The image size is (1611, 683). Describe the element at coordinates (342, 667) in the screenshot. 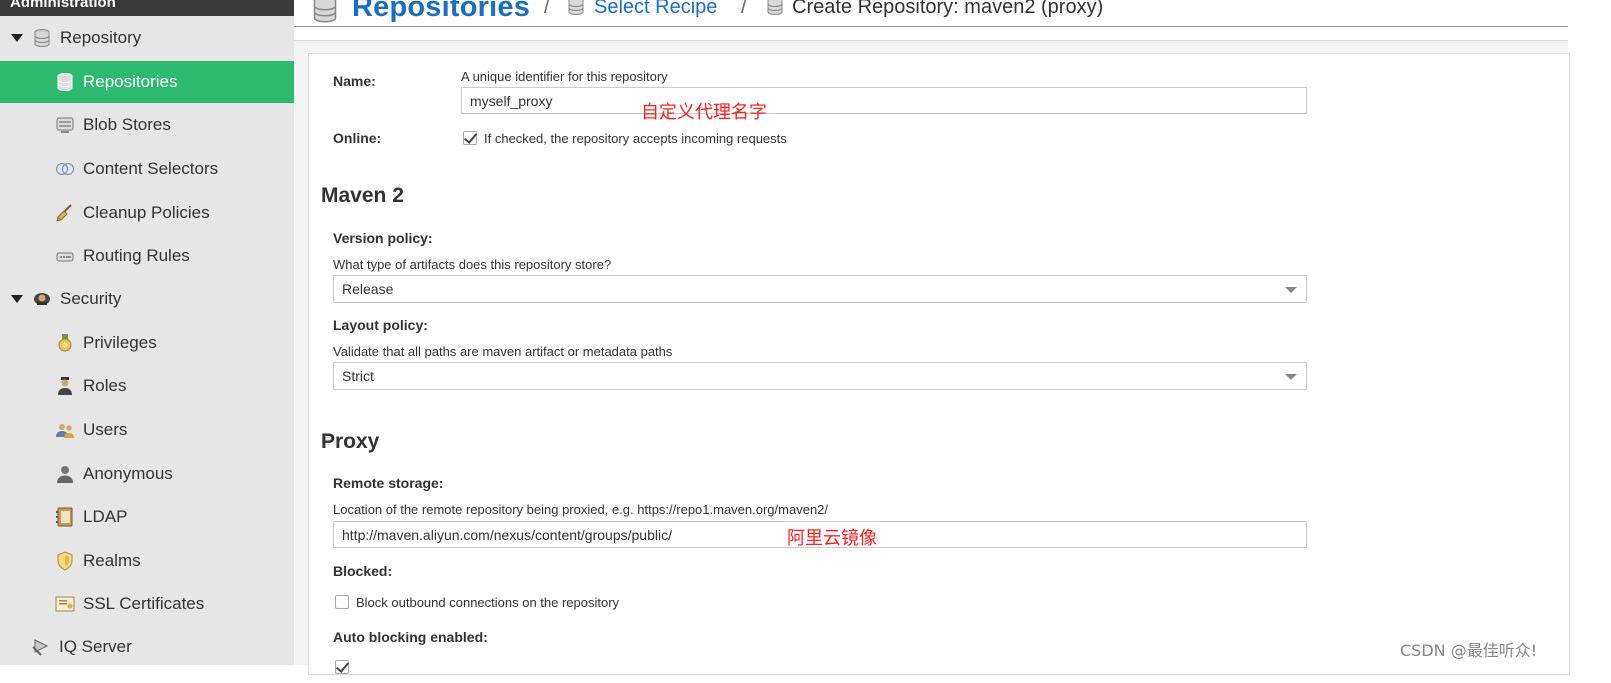

I see `auto-blocking-checkbox` at that location.